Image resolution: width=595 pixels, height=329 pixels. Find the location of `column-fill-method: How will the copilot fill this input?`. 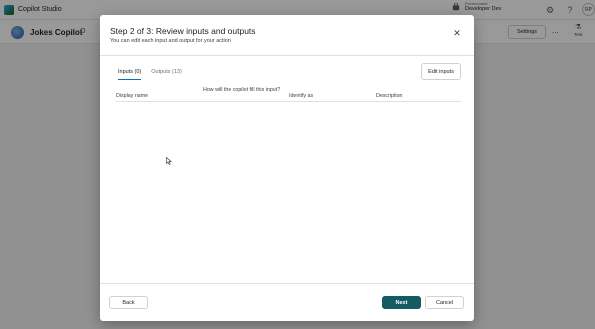

column-fill-method: How will the copilot fill this input? is located at coordinates (242, 90).